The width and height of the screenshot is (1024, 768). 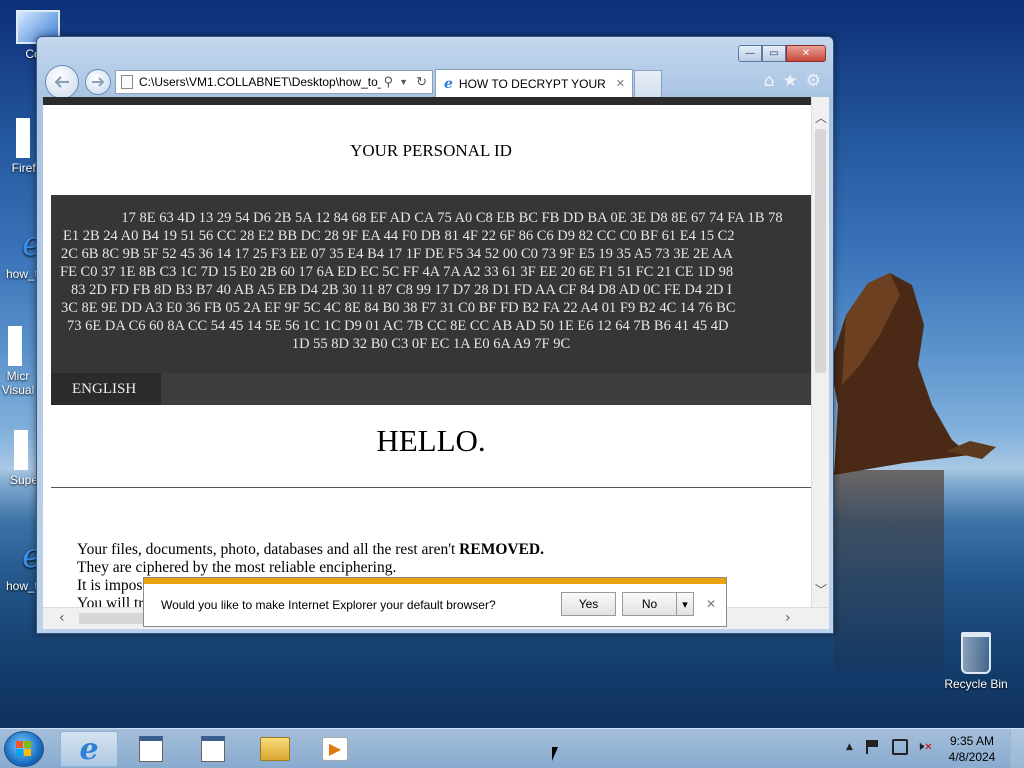 I want to click on clock-time: 9:35 AM, so click(x=972, y=741).